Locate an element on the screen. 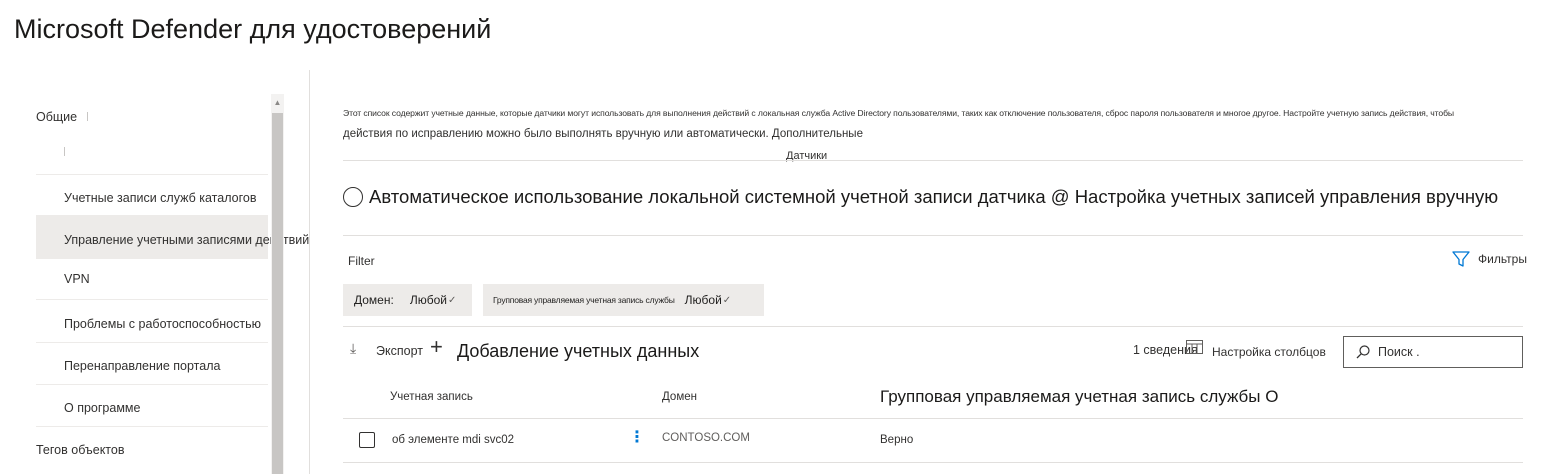 The width and height of the screenshot is (1551, 474). filters-button: Фильтры is located at coordinates (1489, 259).